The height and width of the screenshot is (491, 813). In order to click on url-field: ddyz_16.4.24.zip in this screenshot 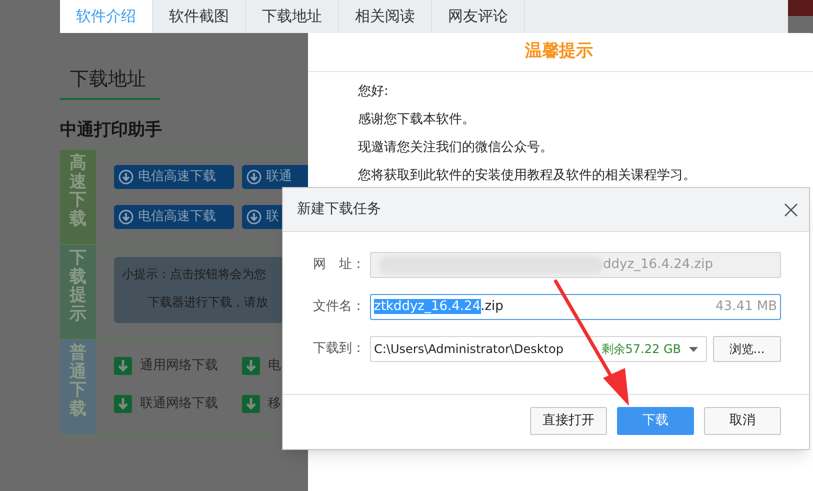, I will do `click(575, 265)`.